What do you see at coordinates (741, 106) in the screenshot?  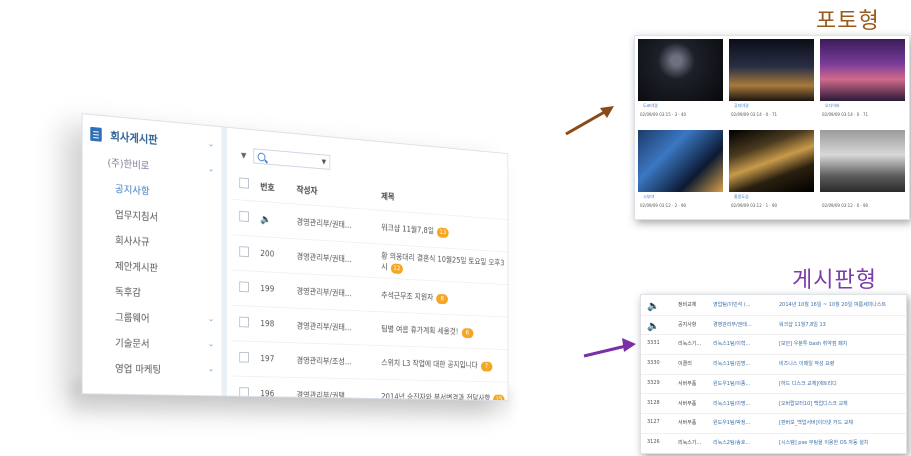 I see `photo-title: 공지야경` at bounding box center [741, 106].